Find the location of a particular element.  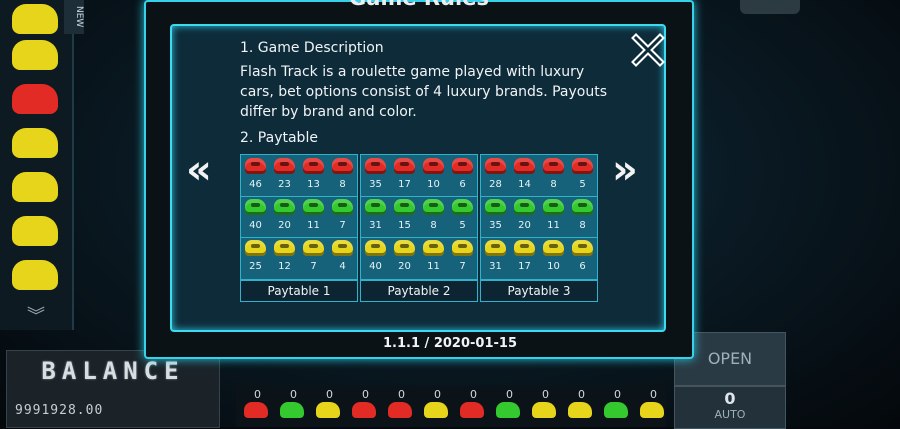

payout-value: 11 is located at coordinates (553, 225).